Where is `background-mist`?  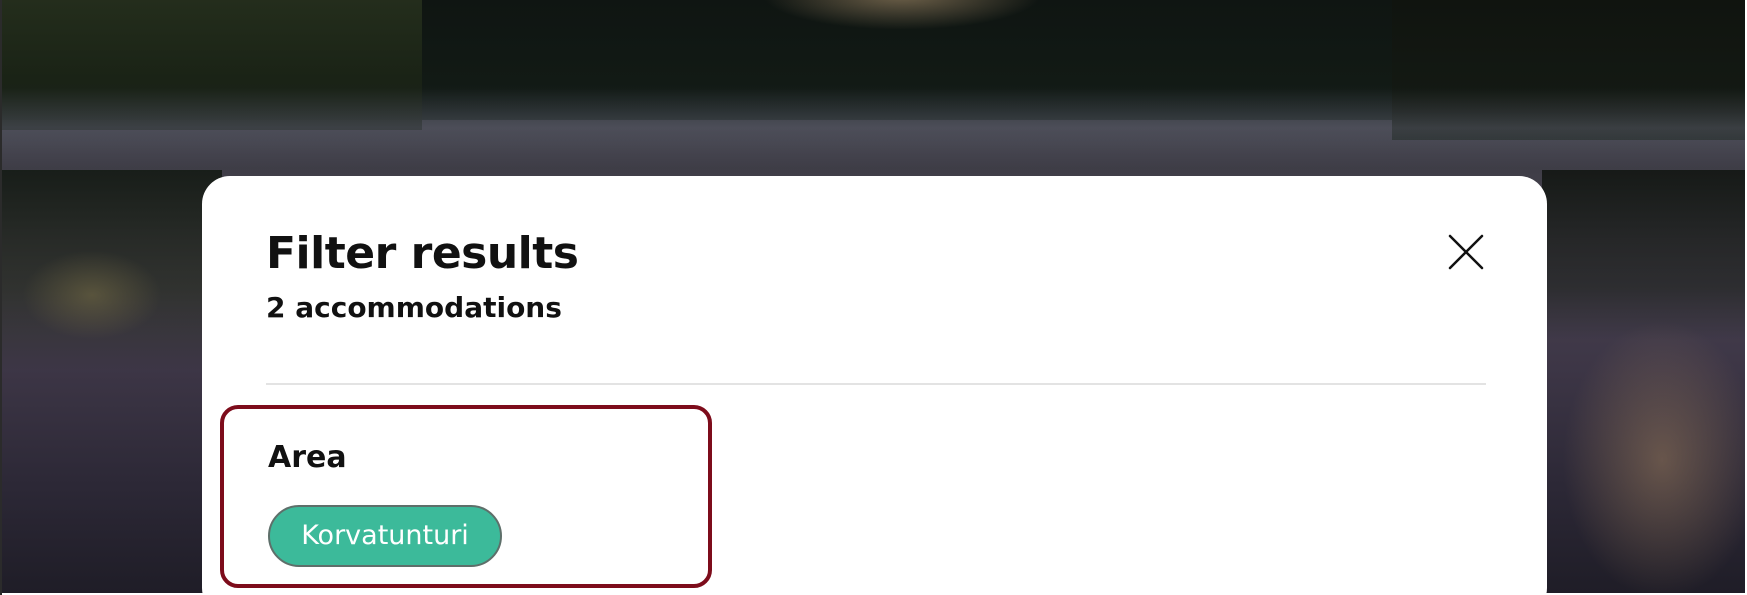 background-mist is located at coordinates (873, 128).